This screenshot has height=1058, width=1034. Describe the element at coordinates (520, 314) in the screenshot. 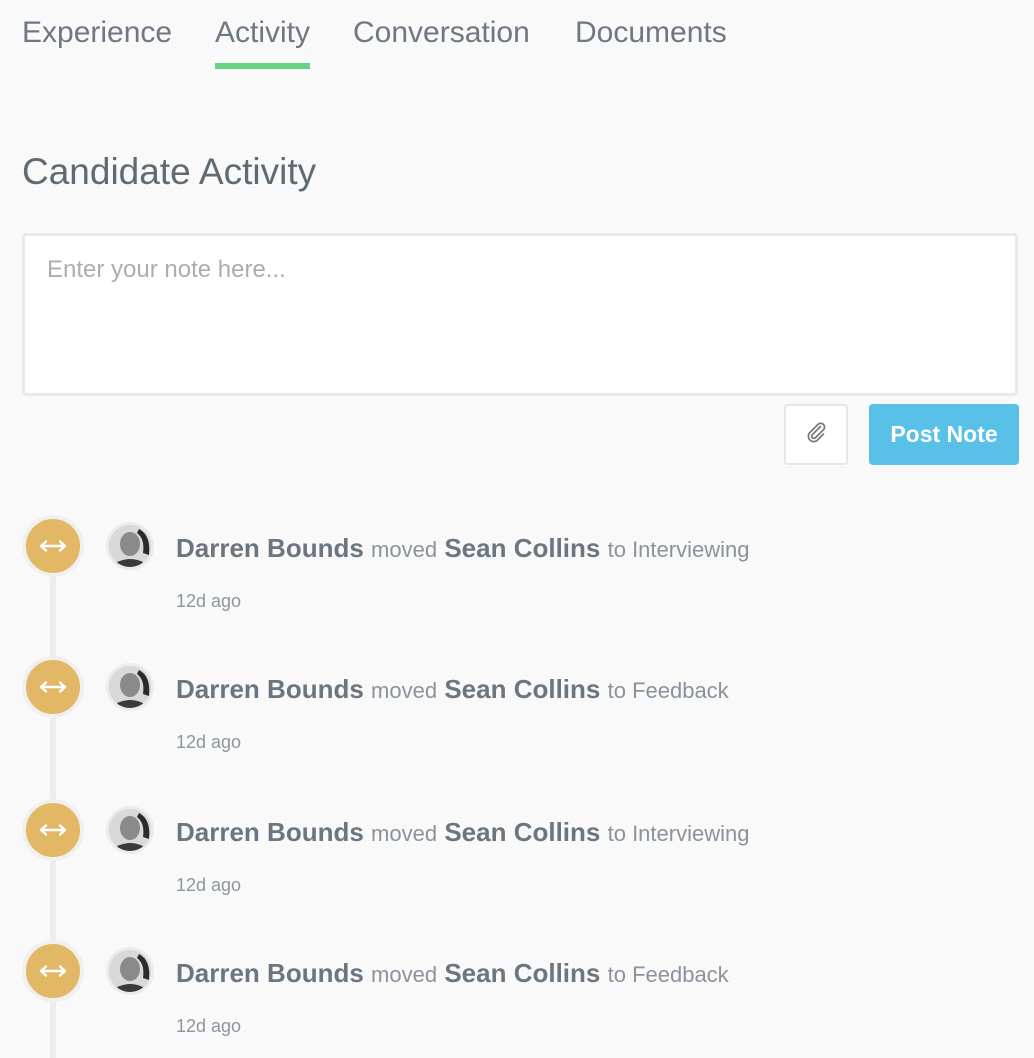

I see `note-input` at that location.